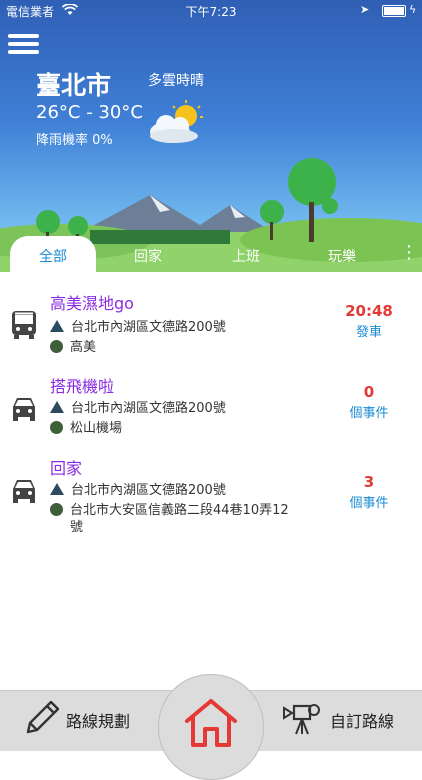 Image resolution: width=422 pixels, height=780 pixels. I want to click on home-icon, so click(211, 723).